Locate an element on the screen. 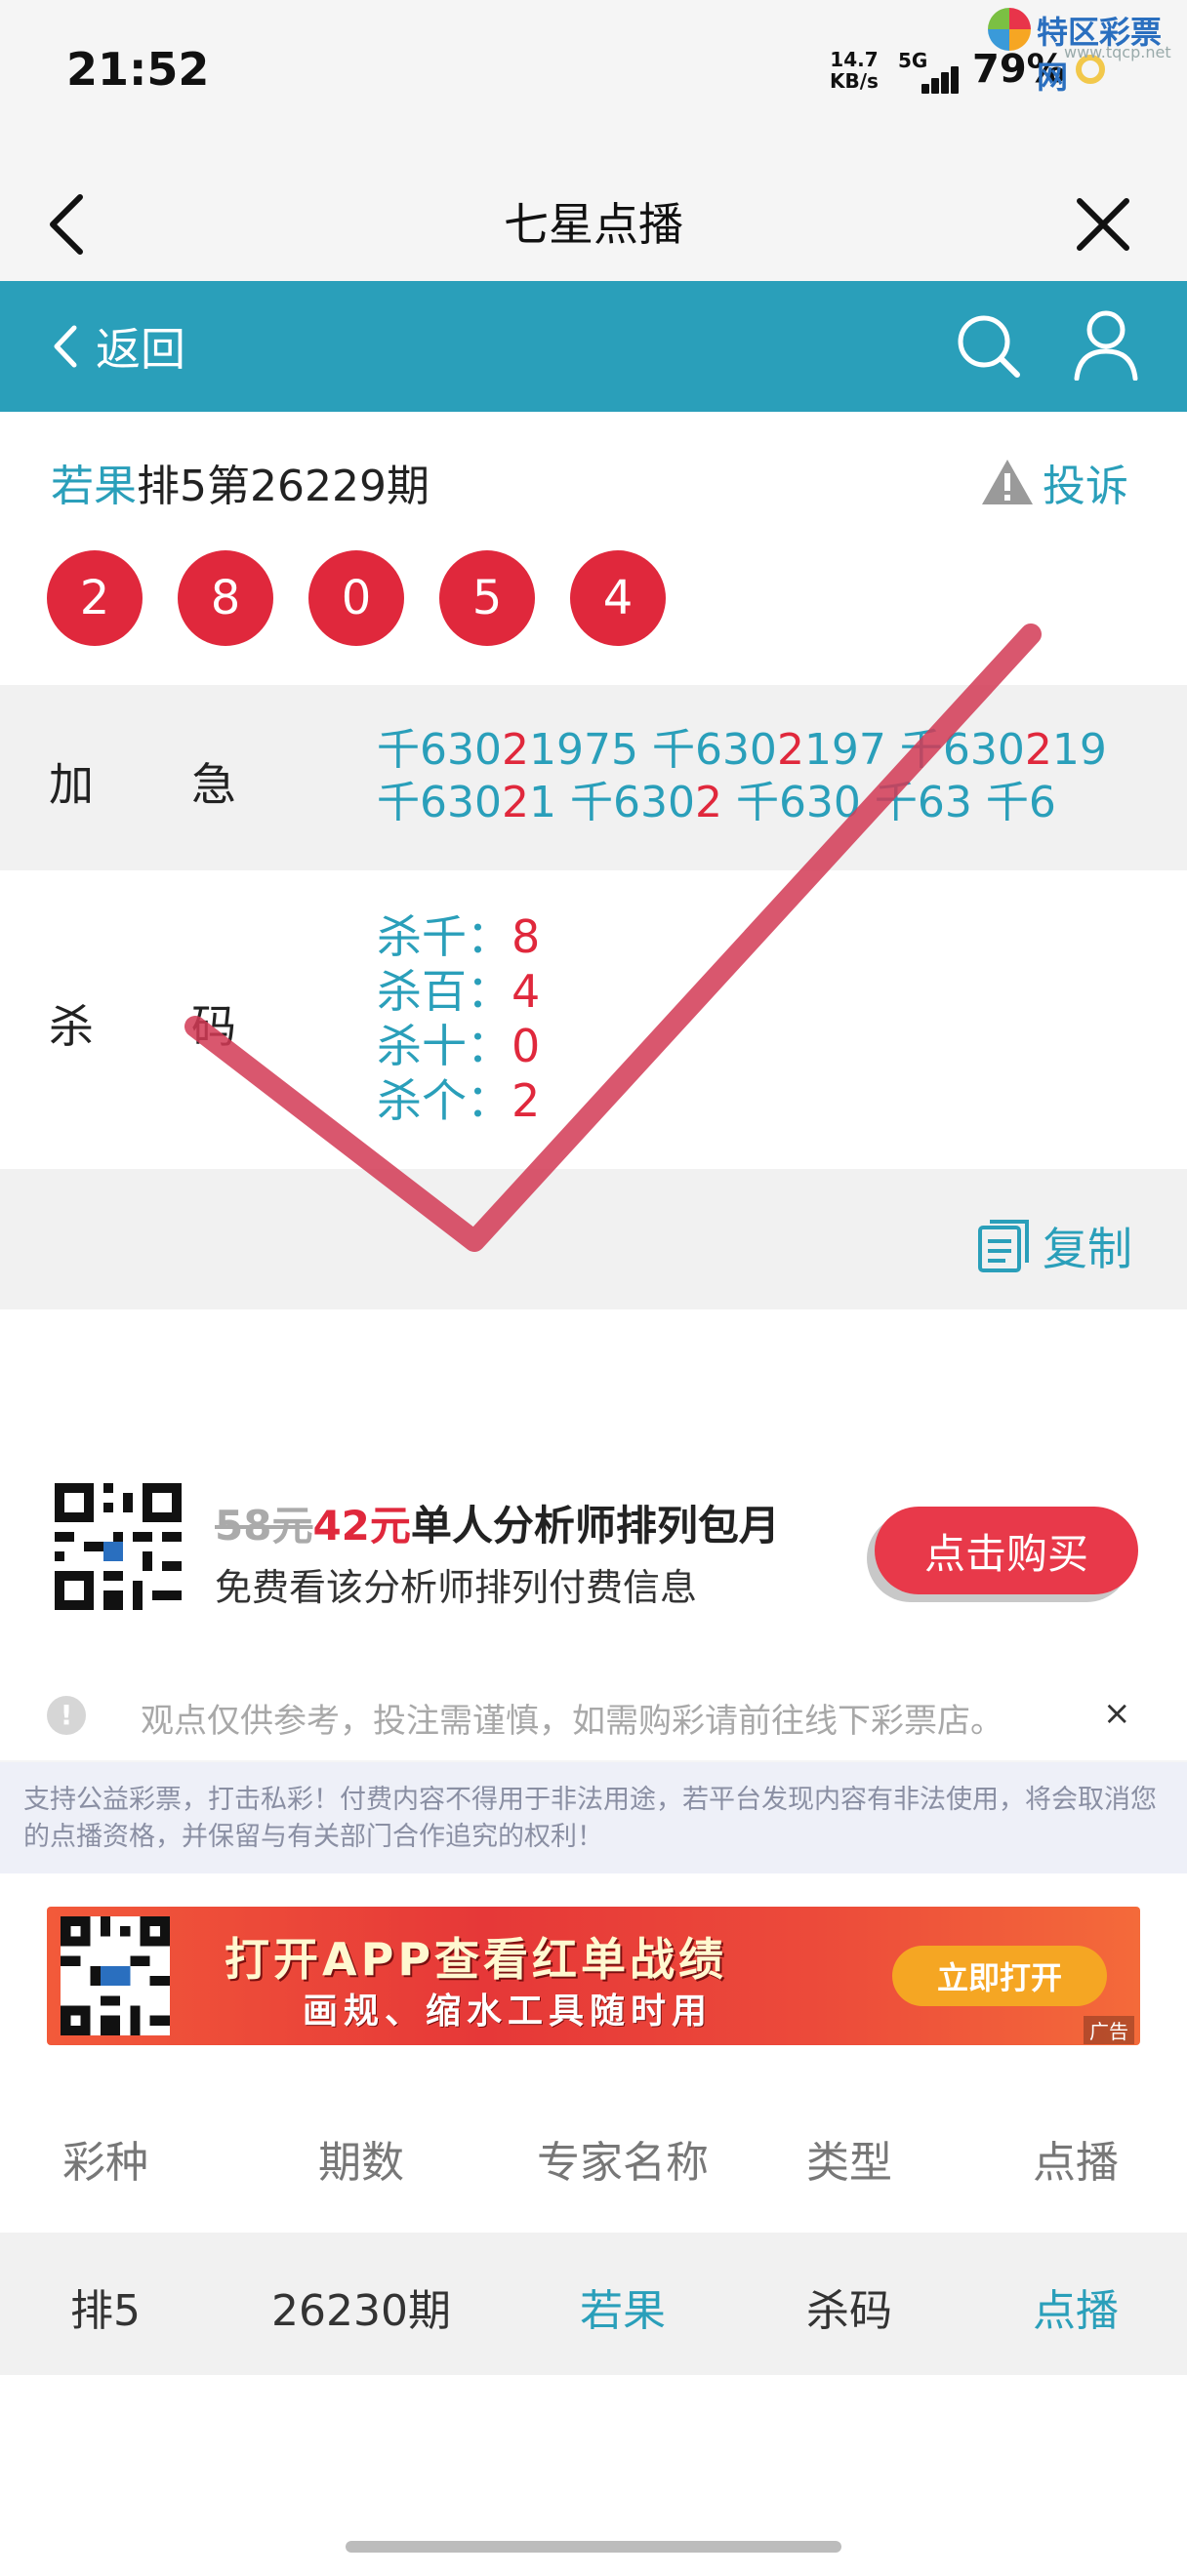 The image size is (1187, 2576). number-ball: 0 is located at coordinates (356, 598).